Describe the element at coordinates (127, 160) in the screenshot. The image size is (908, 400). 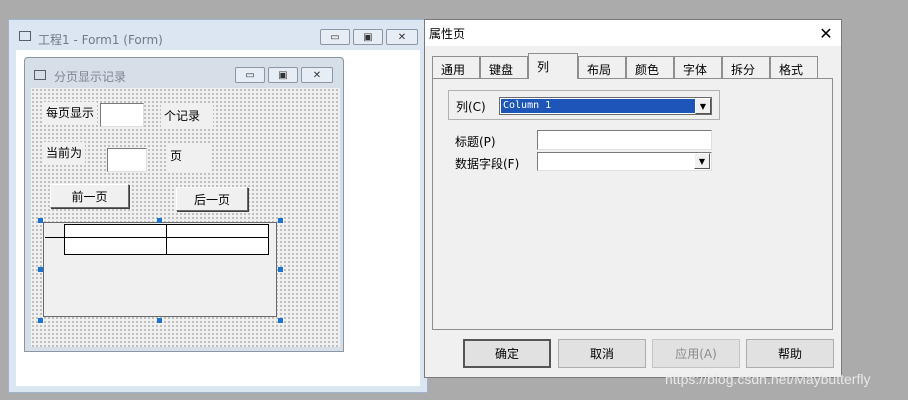
I see `current-page-input` at that location.